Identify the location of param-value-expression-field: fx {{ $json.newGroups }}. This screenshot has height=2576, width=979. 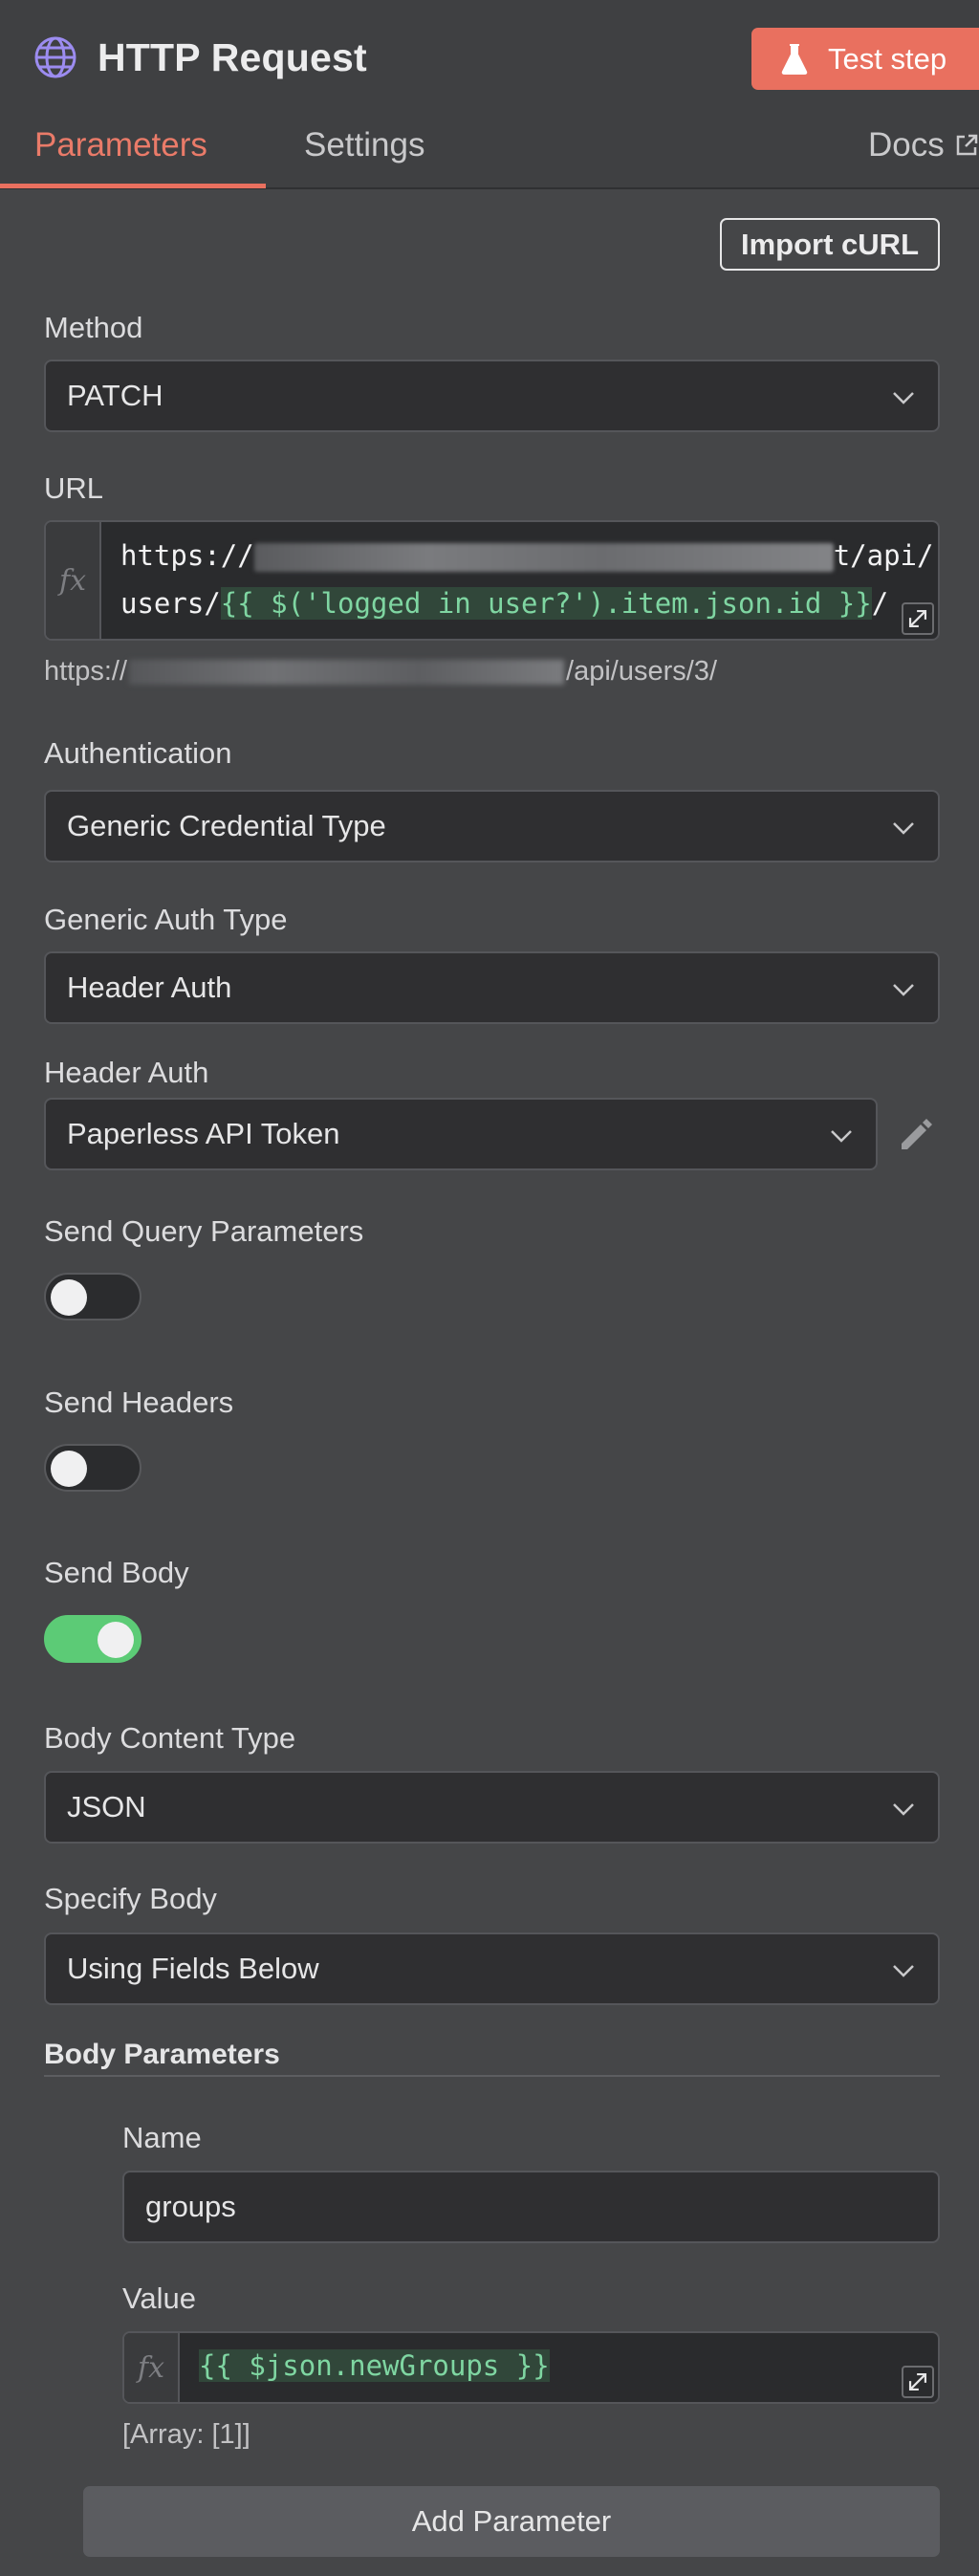
(531, 2367).